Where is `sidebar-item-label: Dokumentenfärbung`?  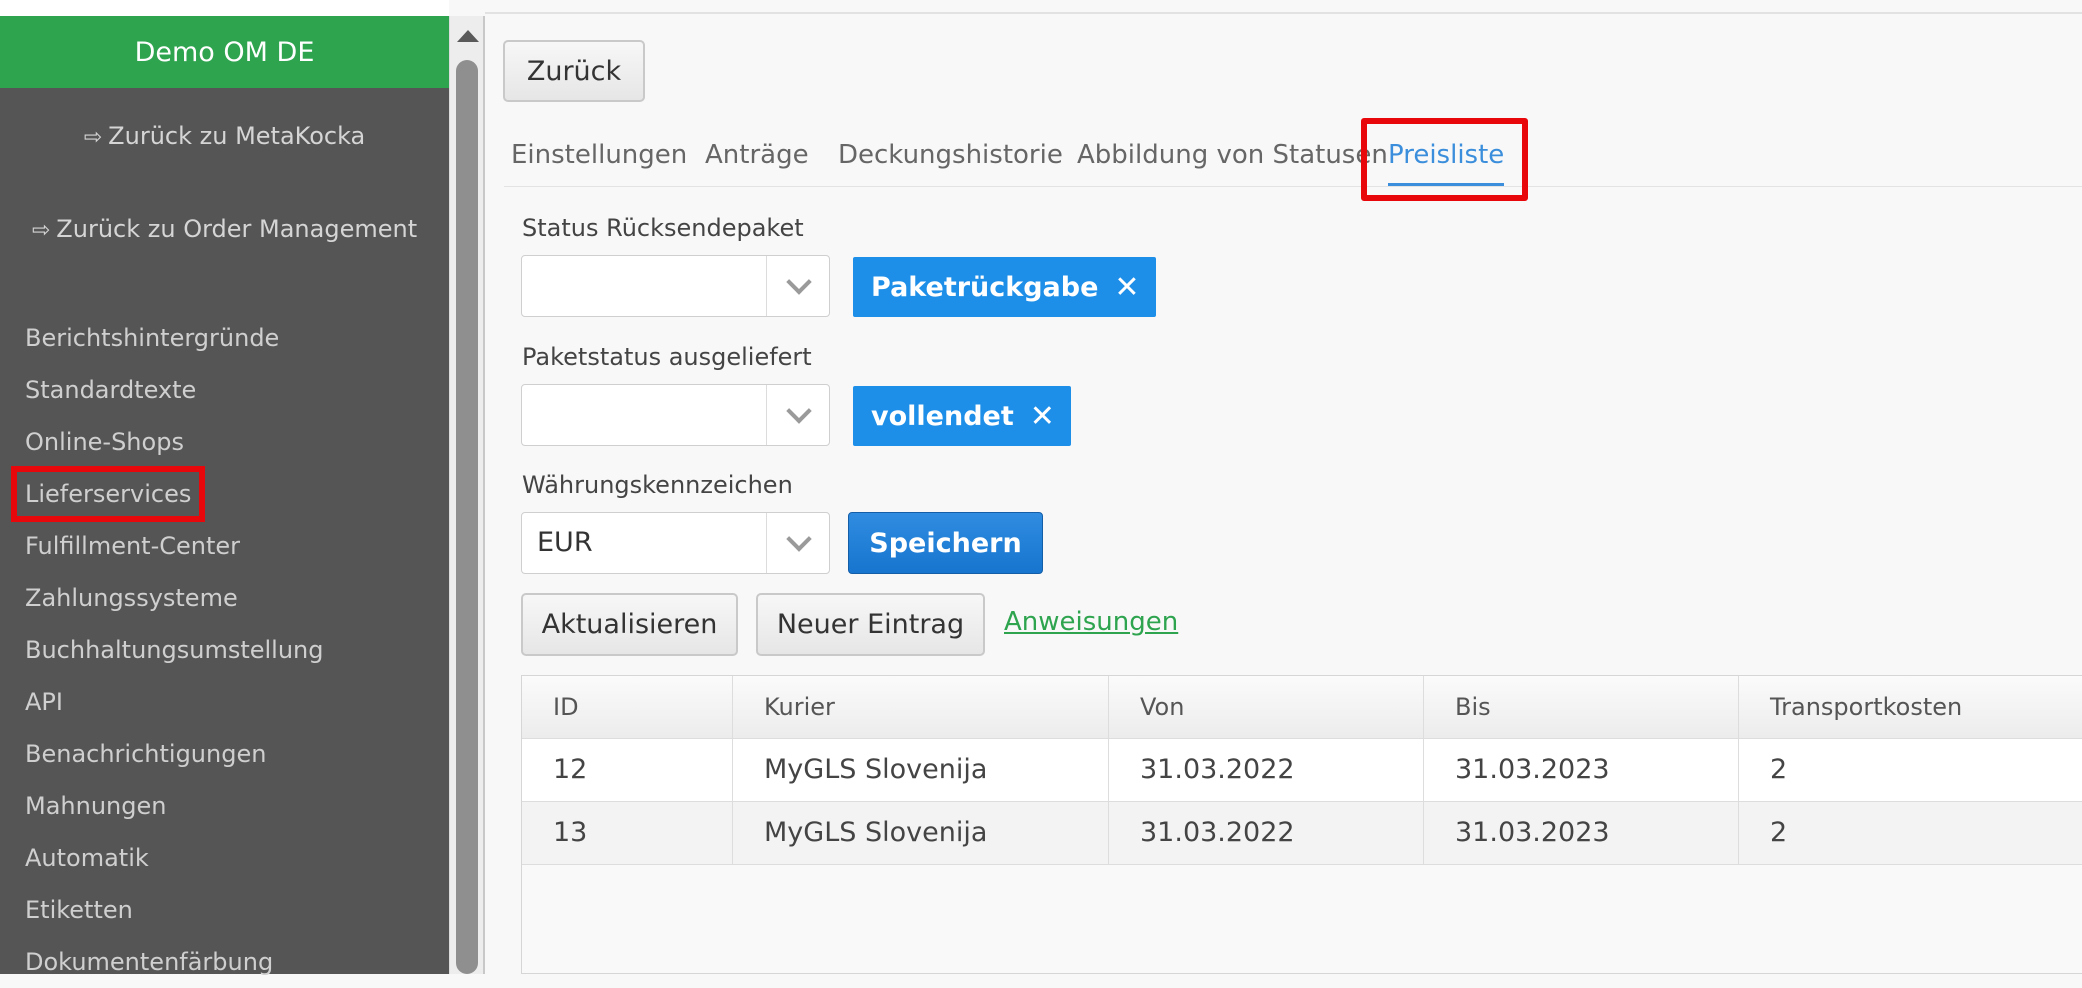
sidebar-item-label: Dokumentenfärbung is located at coordinates (149, 962).